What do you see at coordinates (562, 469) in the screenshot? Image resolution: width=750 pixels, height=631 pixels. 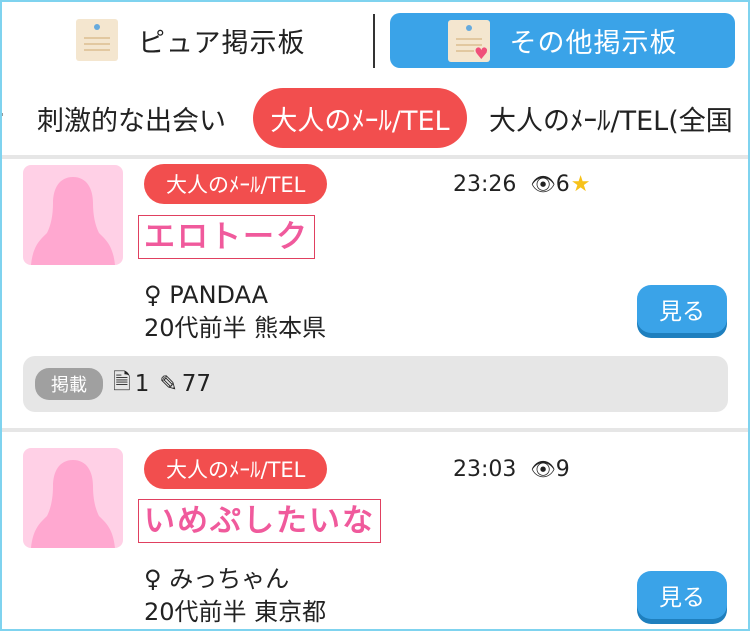 I see `view-count: 9` at bounding box center [562, 469].